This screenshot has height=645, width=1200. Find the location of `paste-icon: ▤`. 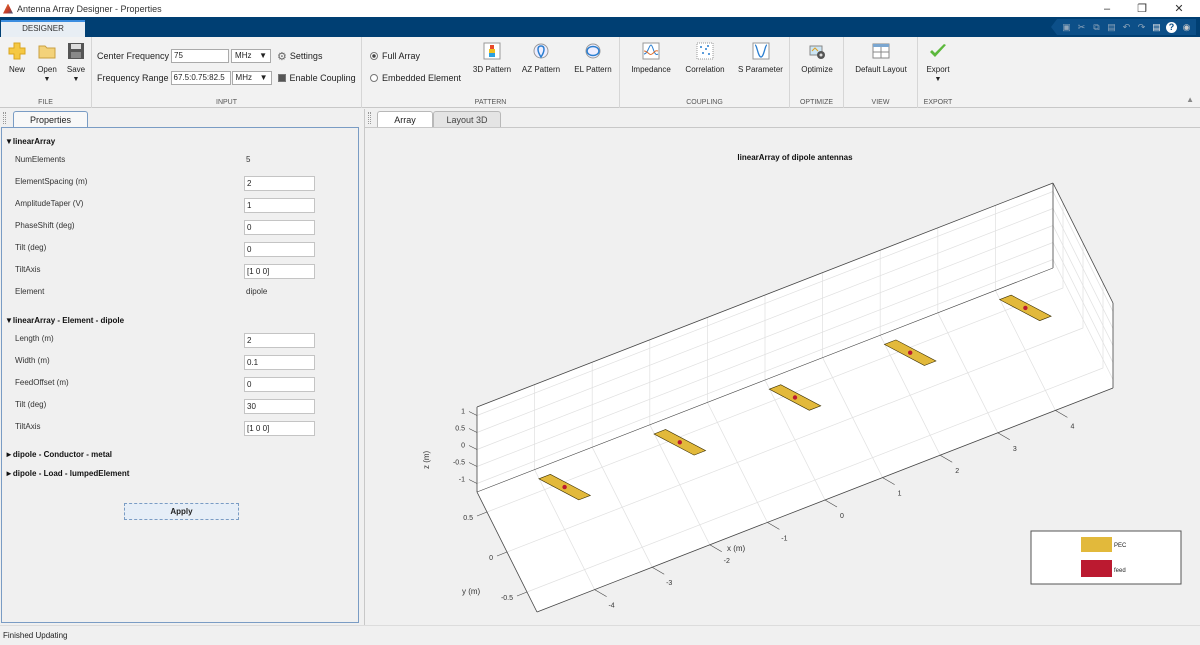

paste-icon: ▤ is located at coordinates (1111, 27).